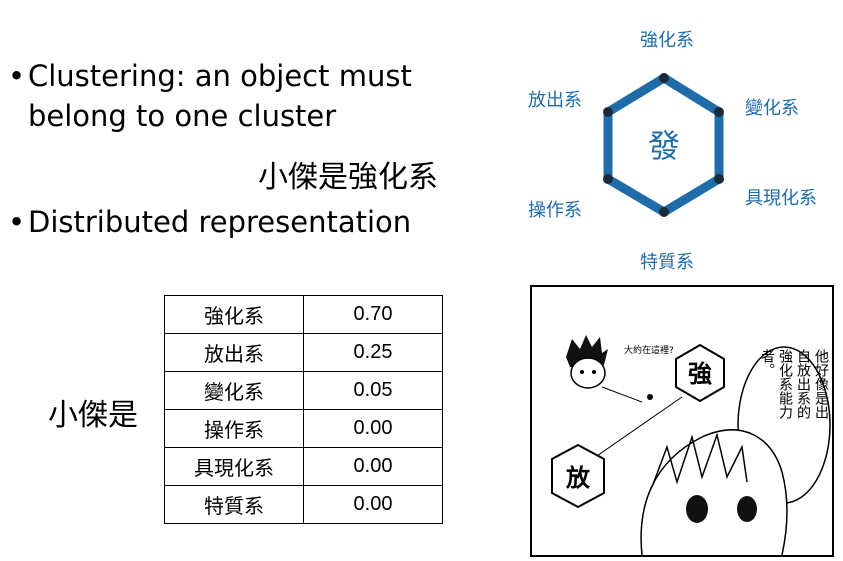 This screenshot has height=561, width=843. I want to click on speech-small-label: 大約在這裡?, so click(649, 350).